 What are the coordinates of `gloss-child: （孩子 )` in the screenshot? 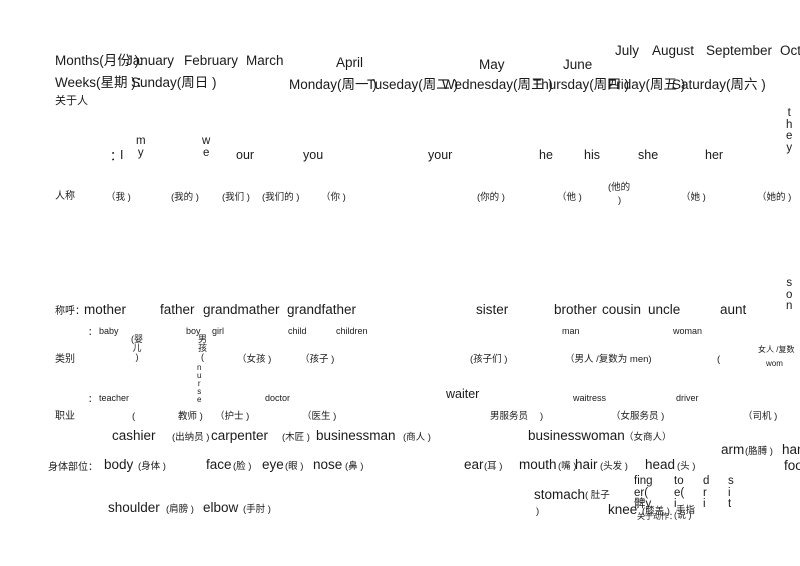 It's located at (317, 359).